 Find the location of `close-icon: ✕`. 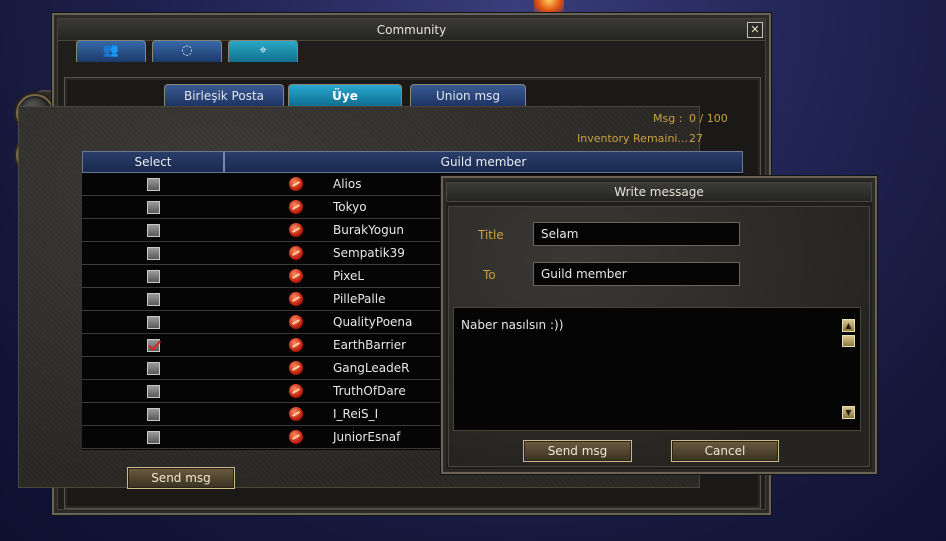

close-icon: ✕ is located at coordinates (755, 30).